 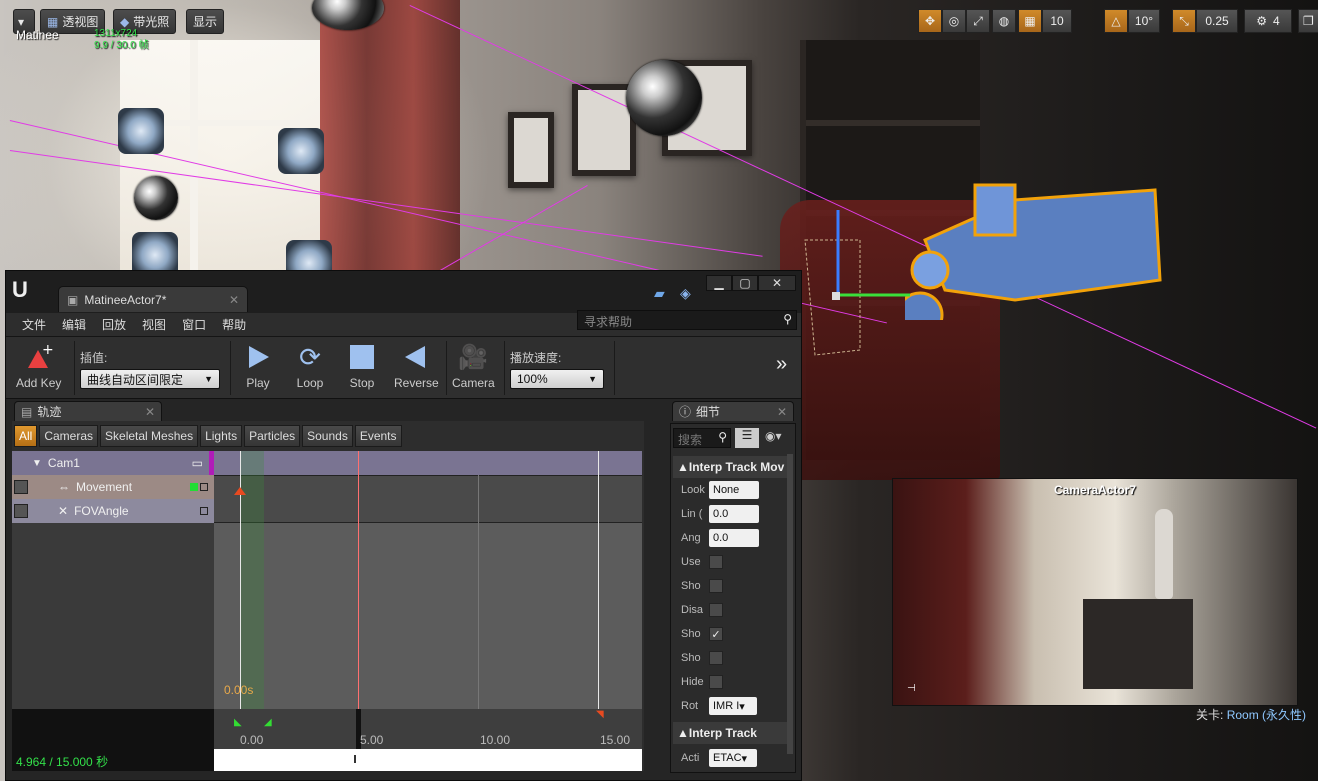 I want to click on play-button: Play, so click(x=258, y=365).